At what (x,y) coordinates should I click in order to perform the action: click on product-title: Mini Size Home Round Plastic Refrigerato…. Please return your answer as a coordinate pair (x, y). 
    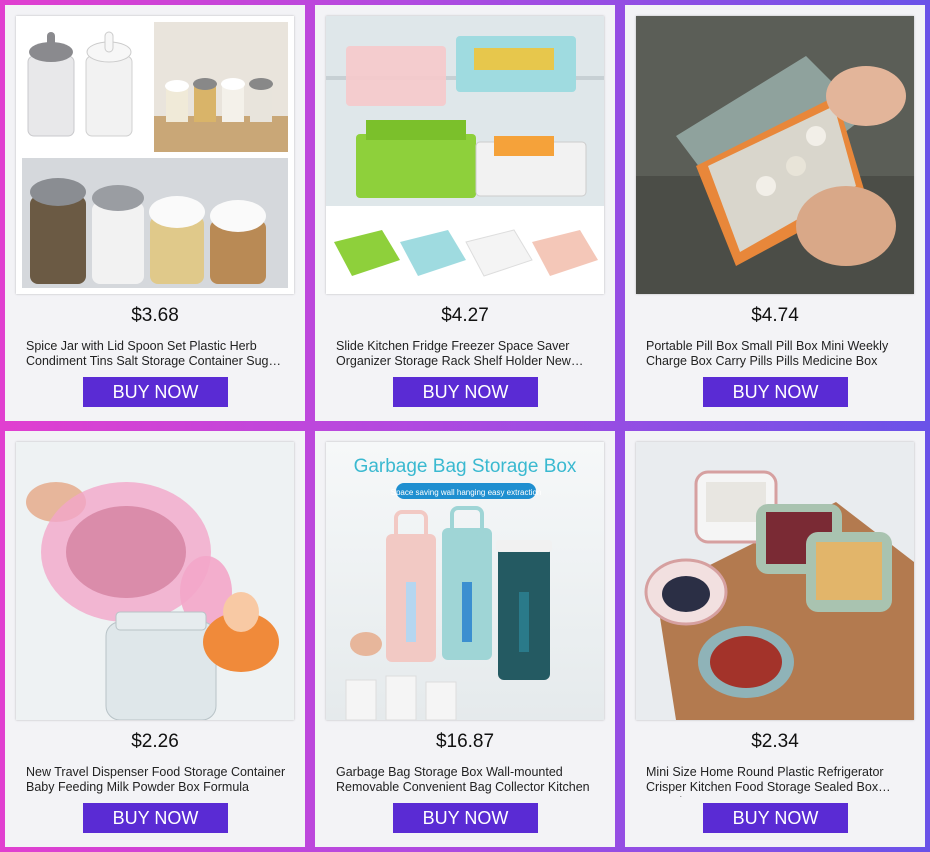
    Looking at the image, I should click on (776, 781).